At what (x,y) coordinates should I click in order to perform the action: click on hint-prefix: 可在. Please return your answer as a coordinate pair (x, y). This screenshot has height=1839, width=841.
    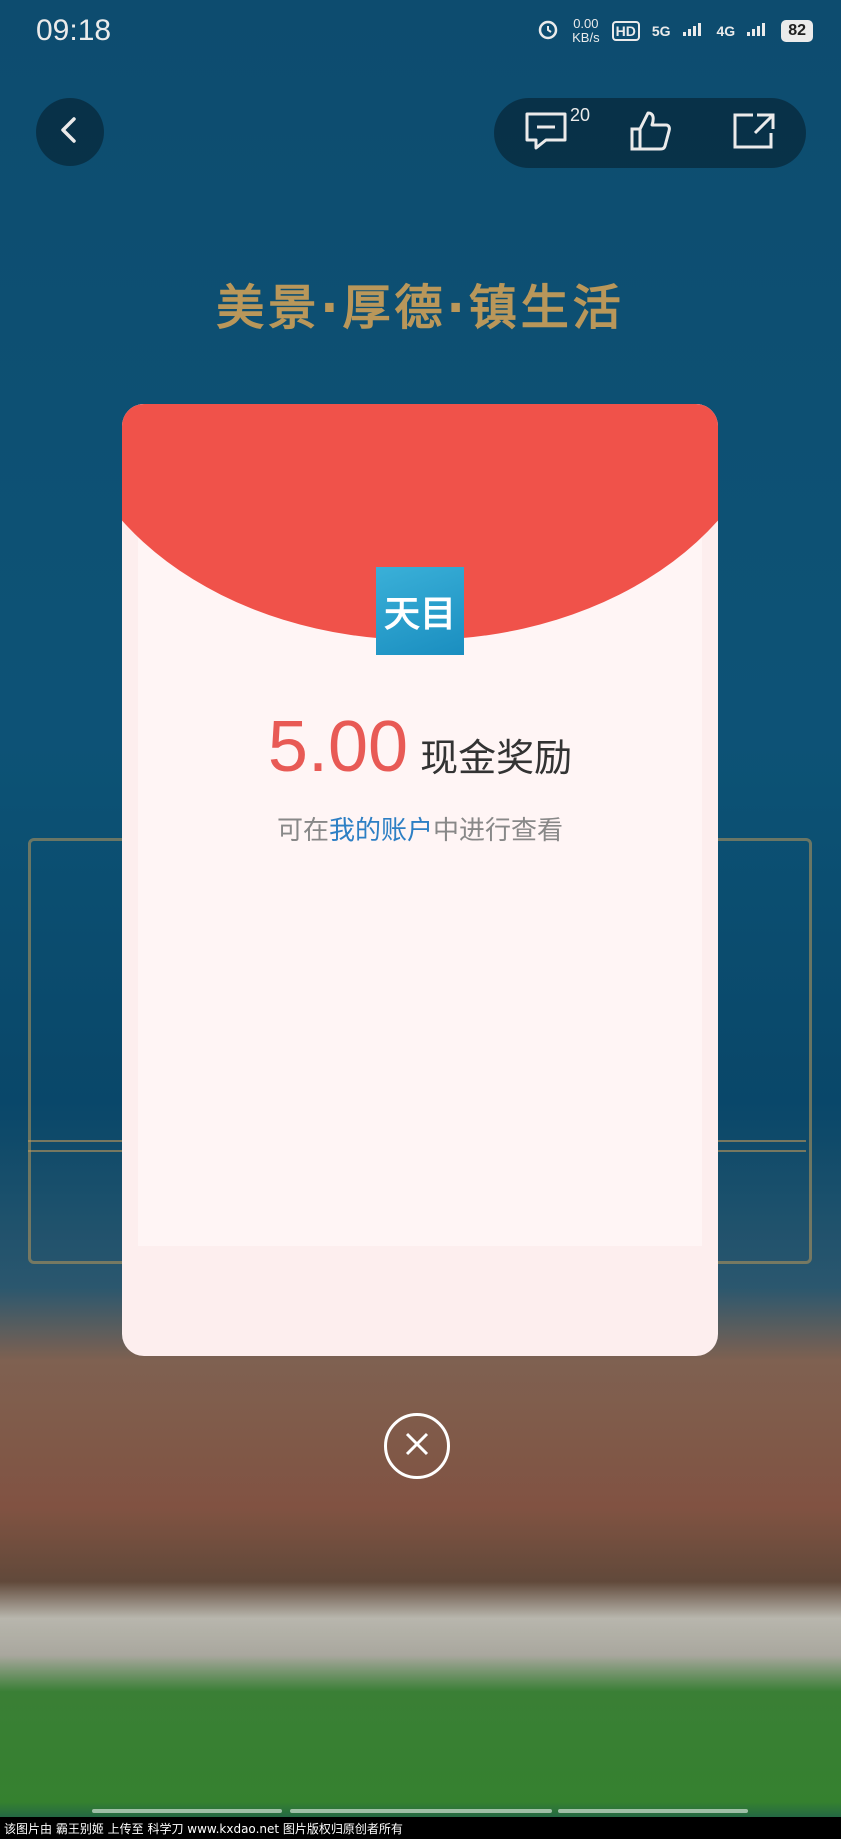
    Looking at the image, I should click on (302, 831).